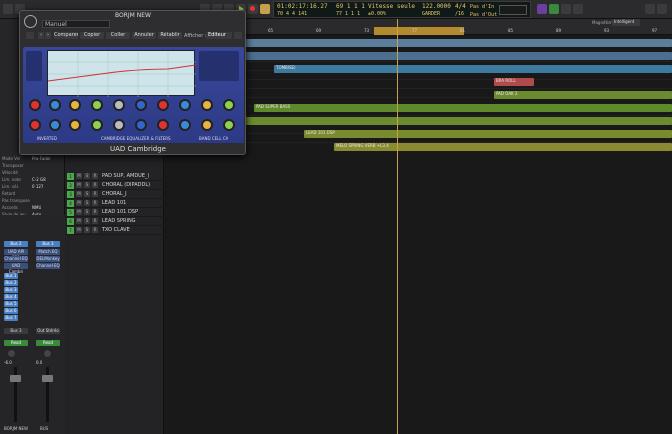  I want to click on track-header: 3 M S R CHORAL_J, so click(114, 194).